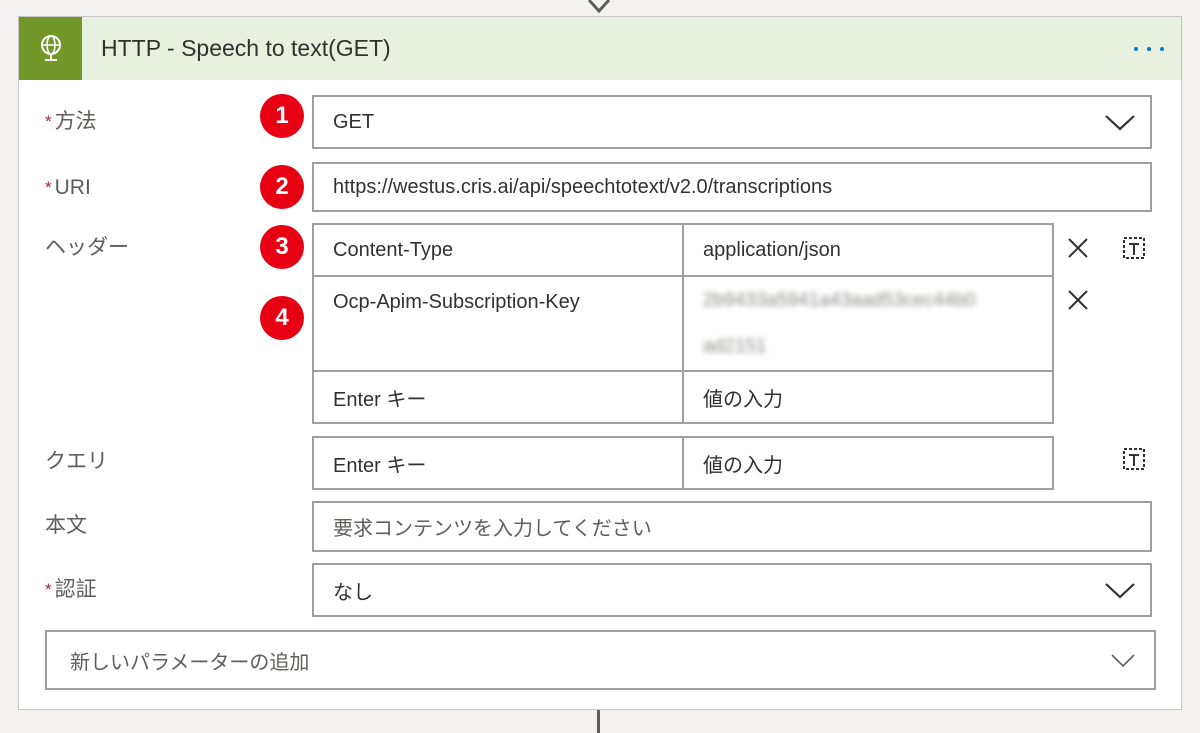 This screenshot has width=1200, height=733. Describe the element at coordinates (393, 249) in the screenshot. I see `header-key: Content-Type` at that location.